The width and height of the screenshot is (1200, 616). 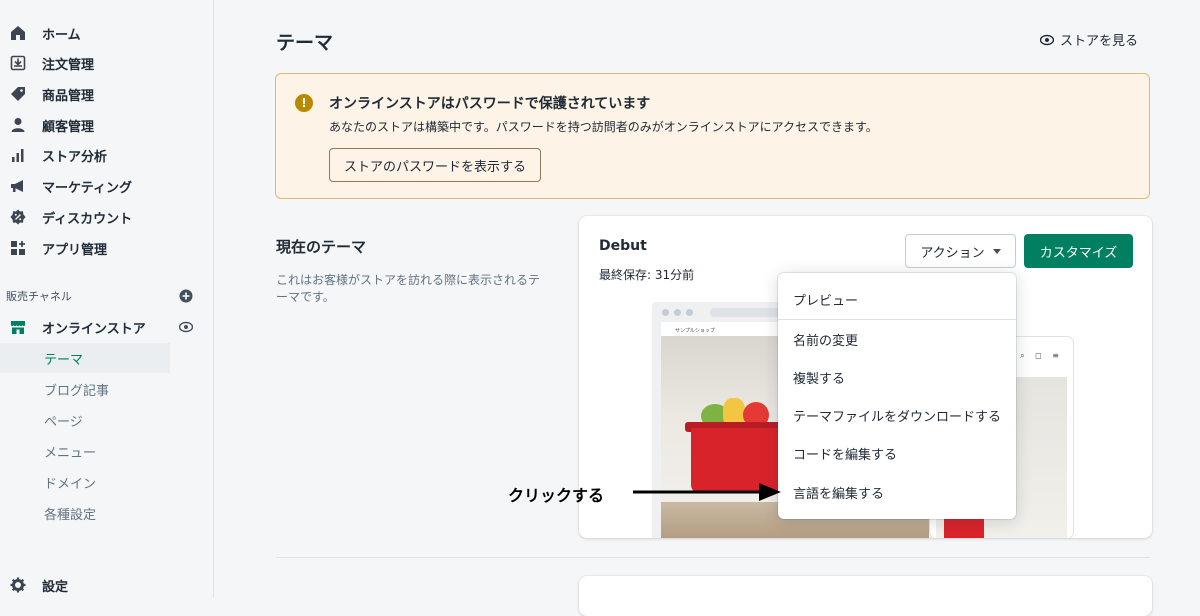 What do you see at coordinates (865, 596) in the screenshot?
I see `theme-library-card` at bounding box center [865, 596].